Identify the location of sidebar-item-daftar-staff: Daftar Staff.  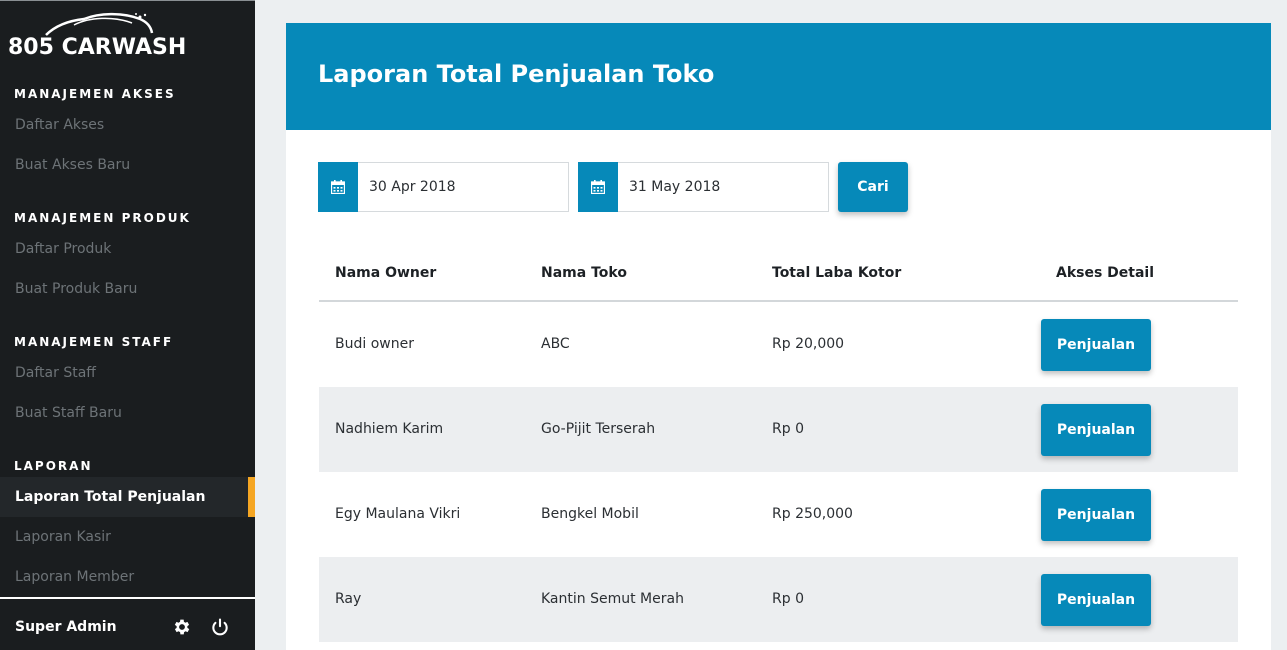
(127, 373).